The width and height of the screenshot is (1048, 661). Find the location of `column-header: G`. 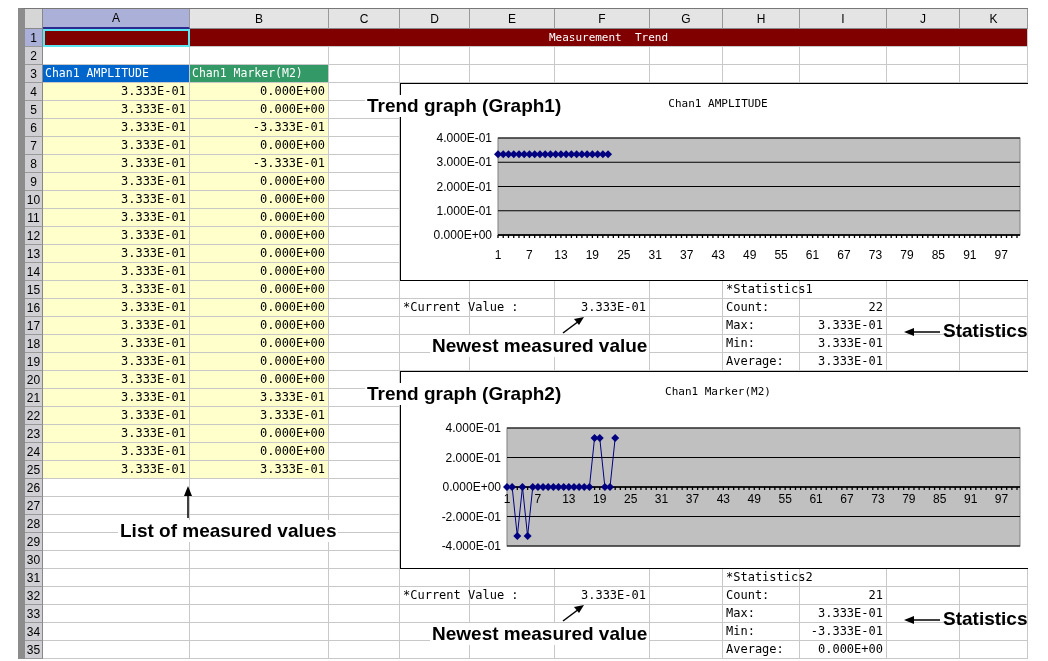

column-header: G is located at coordinates (686, 19).